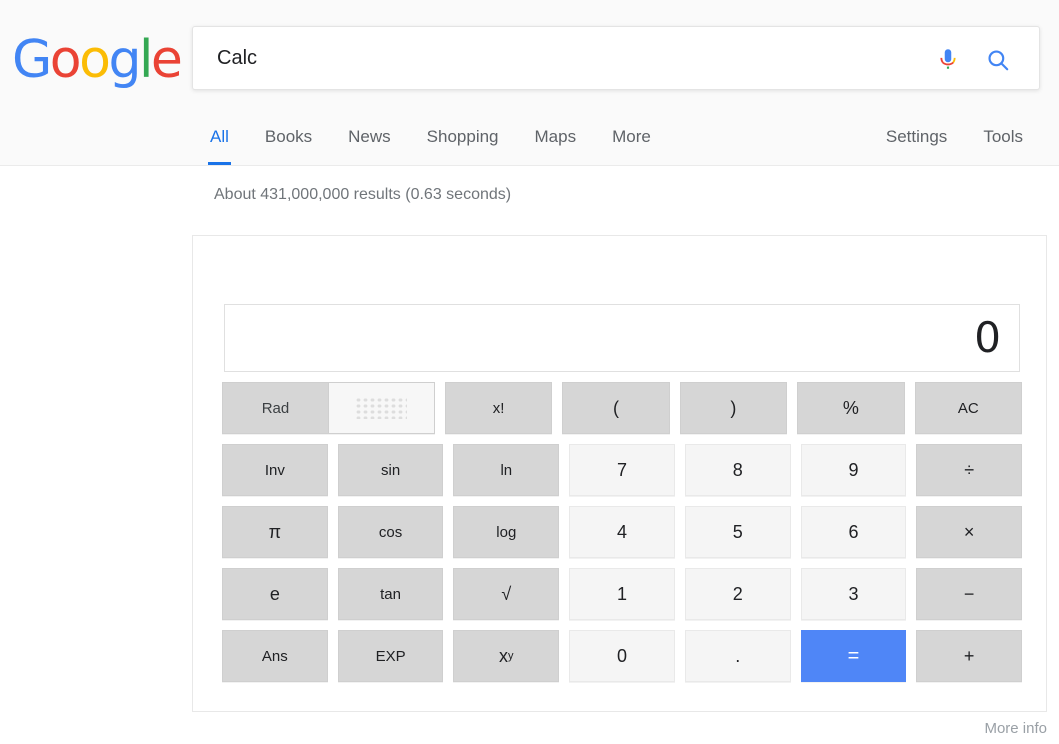 This screenshot has width=1059, height=744. What do you see at coordinates (969, 594) in the screenshot?
I see `key-minus: −` at bounding box center [969, 594].